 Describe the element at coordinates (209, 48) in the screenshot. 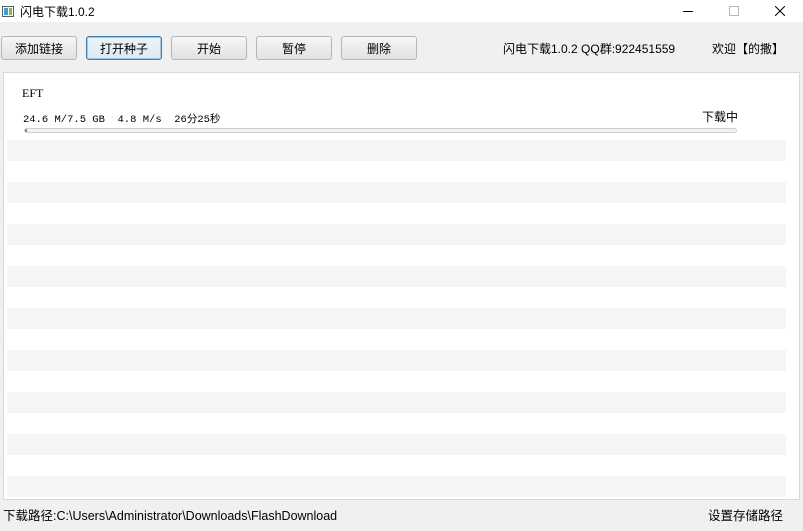

I see `start-button: 开始` at that location.